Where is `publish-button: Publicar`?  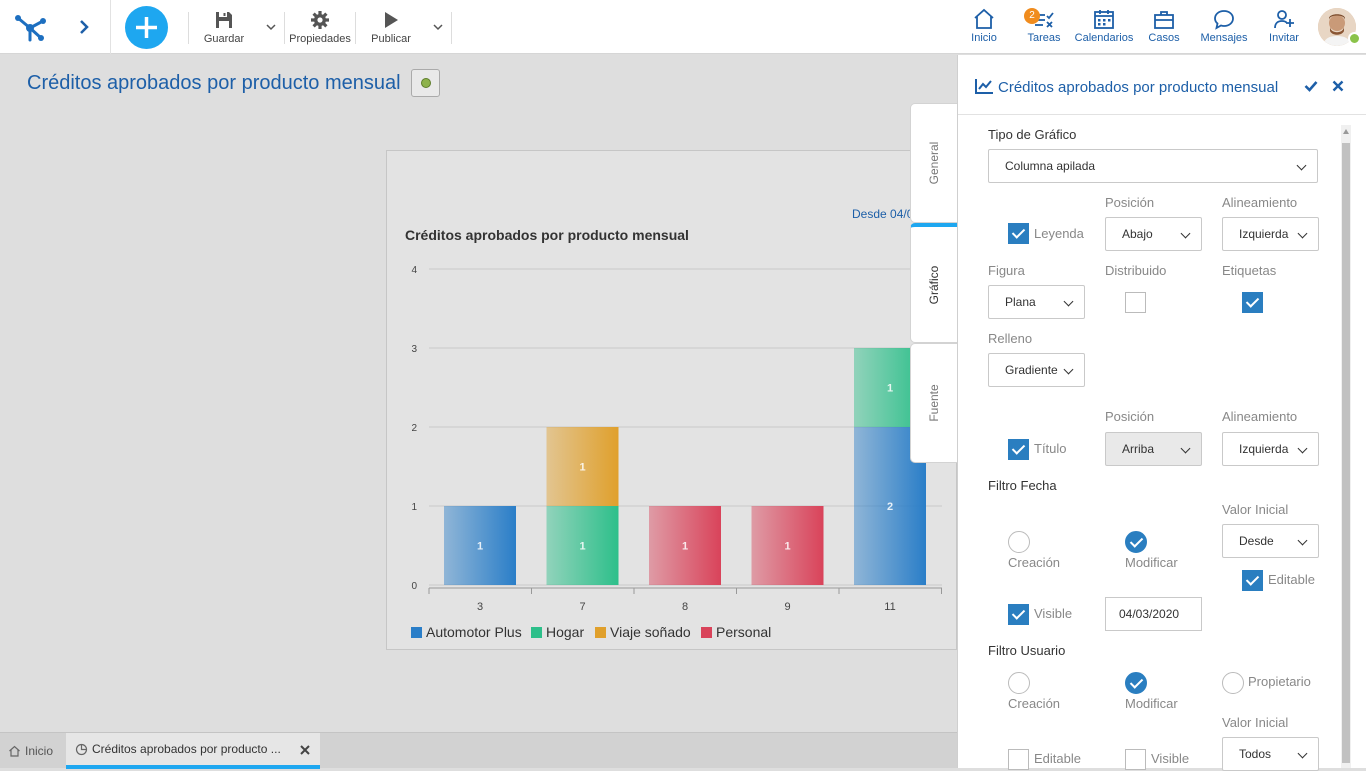
publish-button: Publicar is located at coordinates (391, 27).